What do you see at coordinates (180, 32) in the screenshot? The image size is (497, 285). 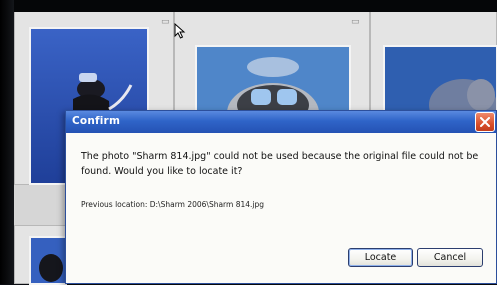 I see `arrow-cursor-icon` at bounding box center [180, 32].